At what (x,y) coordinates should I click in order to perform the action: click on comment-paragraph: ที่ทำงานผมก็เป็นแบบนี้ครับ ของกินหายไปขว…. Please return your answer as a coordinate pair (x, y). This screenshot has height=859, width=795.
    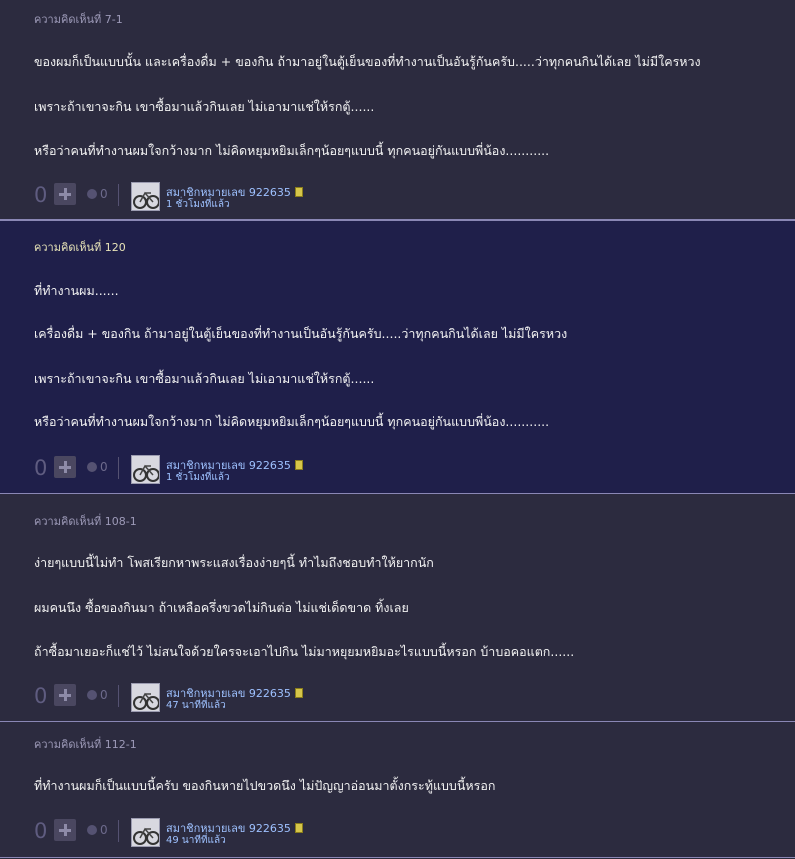
    Looking at the image, I should click on (265, 785).